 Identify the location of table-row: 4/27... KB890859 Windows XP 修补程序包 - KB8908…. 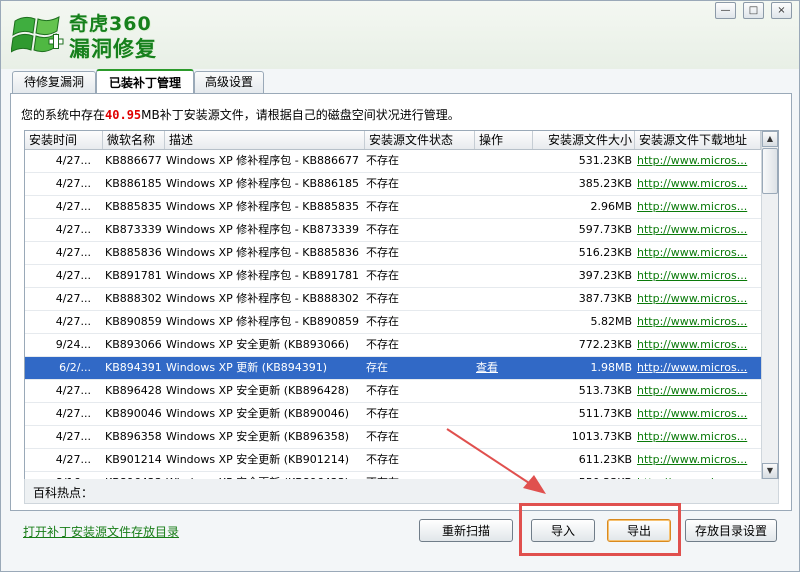
(393, 322).